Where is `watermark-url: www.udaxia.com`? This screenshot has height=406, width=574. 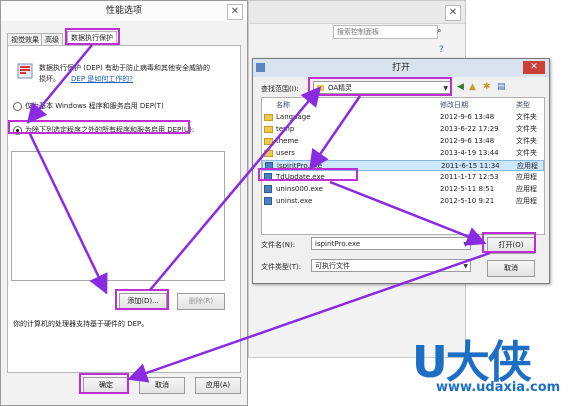 watermark-url: www.udaxia.com is located at coordinates (498, 387).